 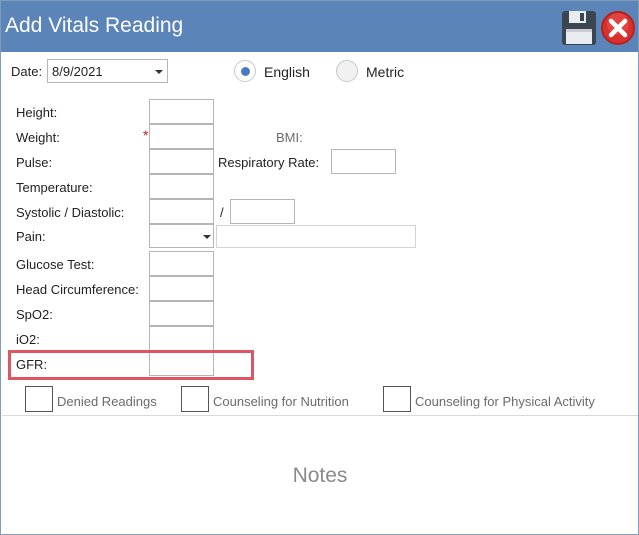 I want to click on close-icon, so click(x=618, y=28).